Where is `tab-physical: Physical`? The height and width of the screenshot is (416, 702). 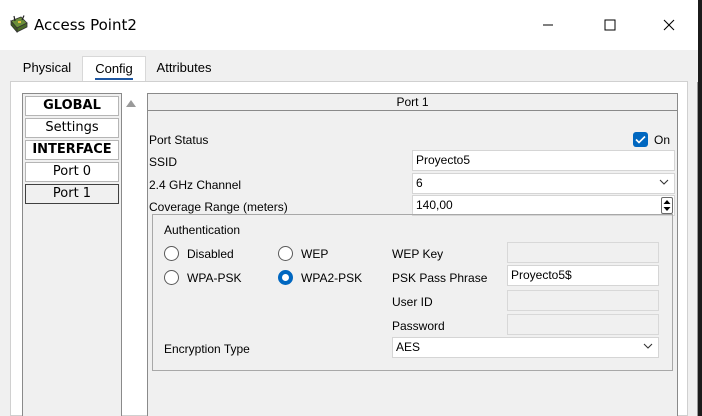
tab-physical: Physical is located at coordinates (47, 69).